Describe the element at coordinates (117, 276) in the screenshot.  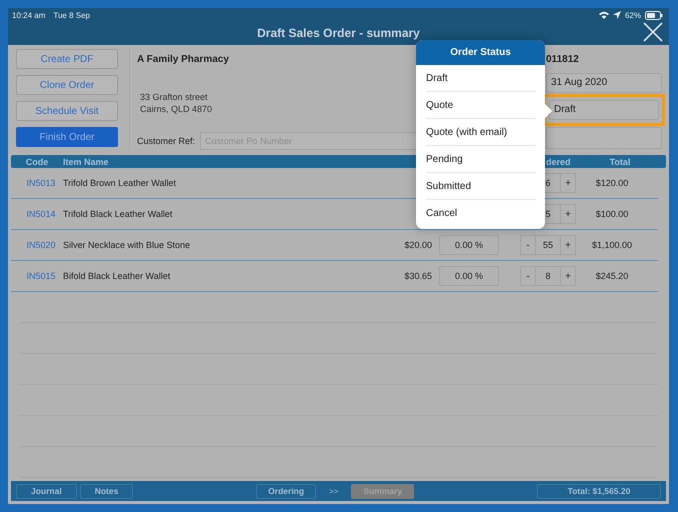
I see `item-name: Bifold Black Leather Wallet` at that location.